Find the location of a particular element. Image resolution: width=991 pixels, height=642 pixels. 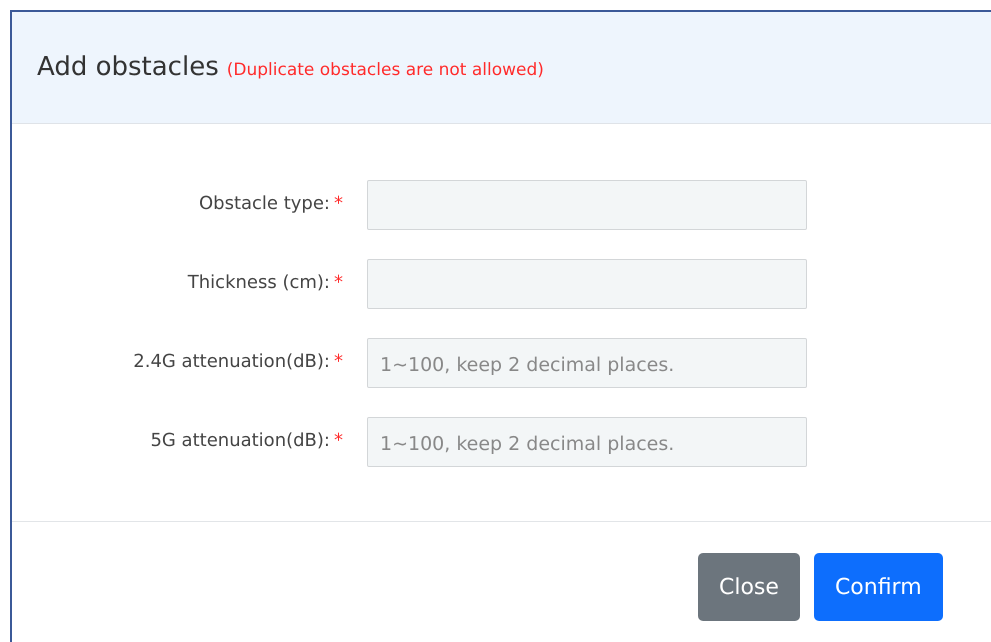

dialog-title: Add obstacles is located at coordinates (128, 68).